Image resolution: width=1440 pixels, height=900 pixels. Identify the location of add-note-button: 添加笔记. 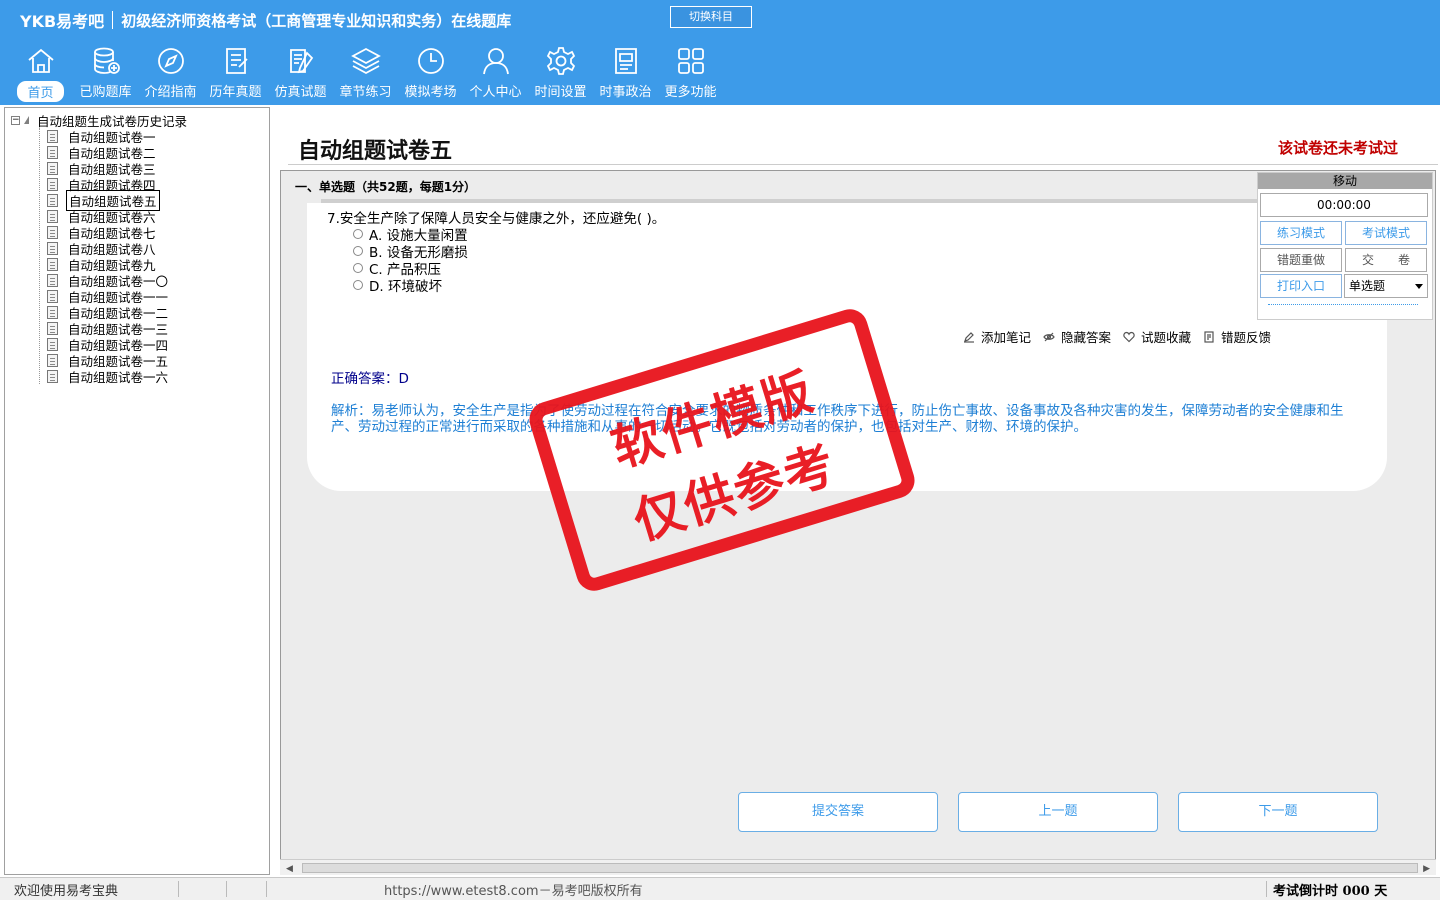
(997, 336).